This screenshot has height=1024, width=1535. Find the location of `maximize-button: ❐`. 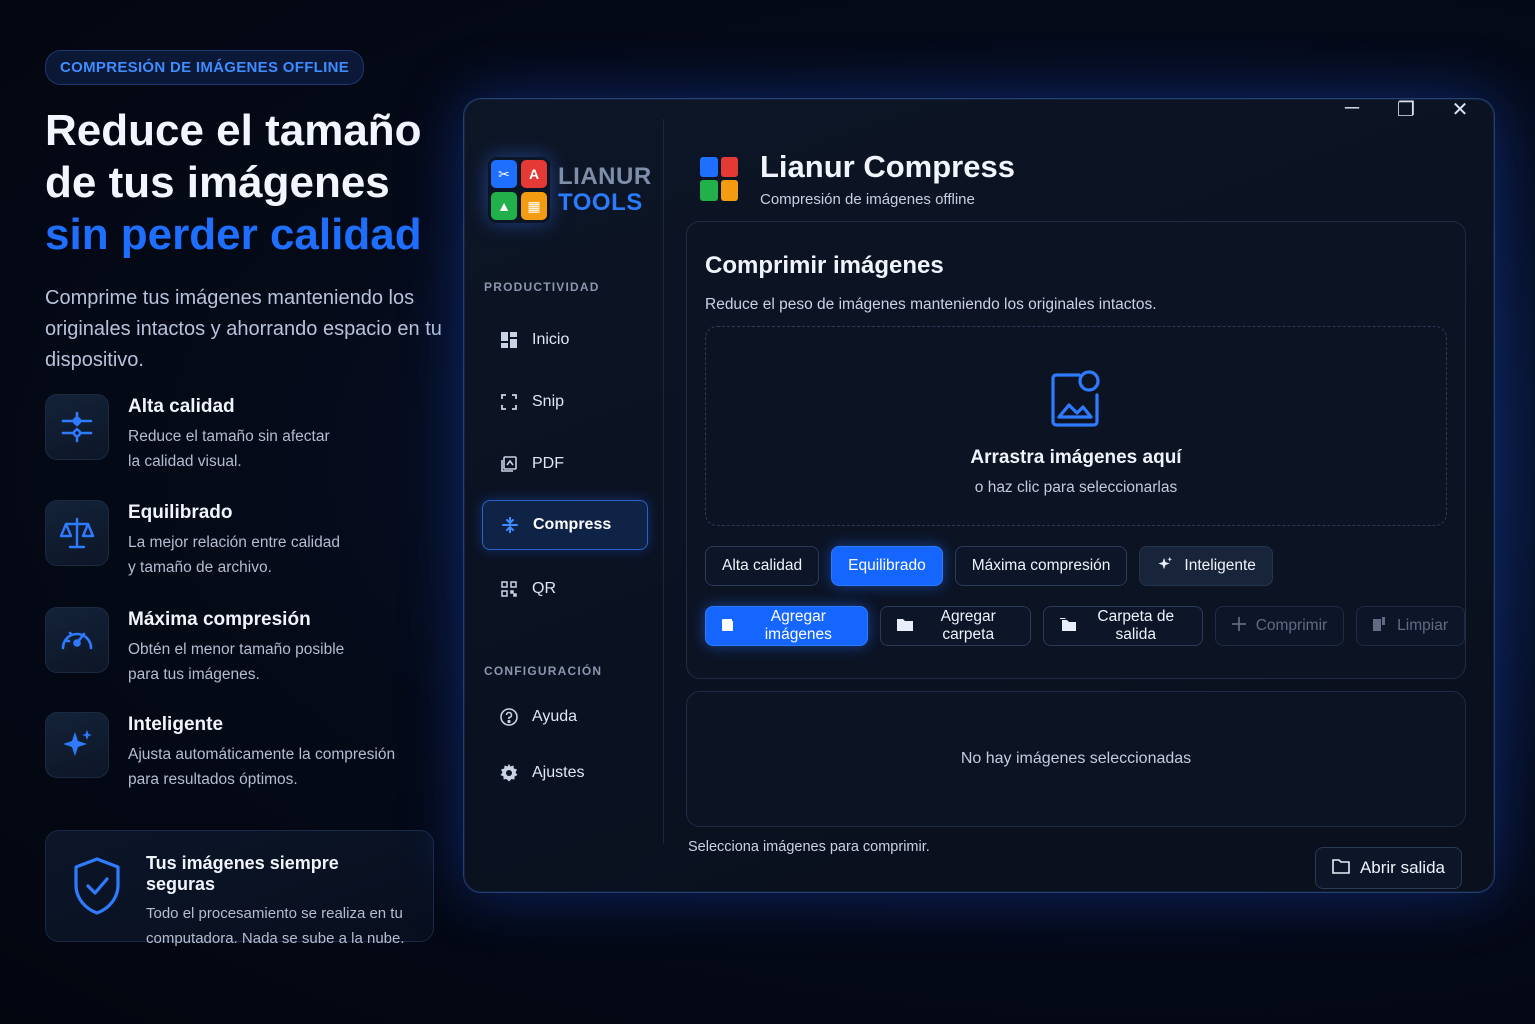

maximize-button: ❐ is located at coordinates (1406, 109).